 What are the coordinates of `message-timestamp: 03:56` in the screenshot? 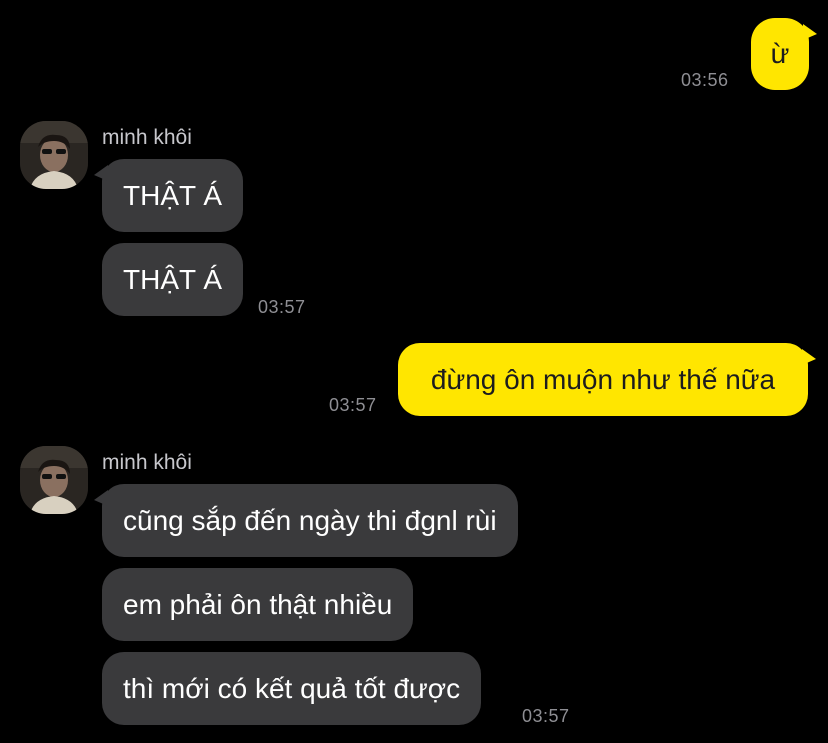 It's located at (705, 80).